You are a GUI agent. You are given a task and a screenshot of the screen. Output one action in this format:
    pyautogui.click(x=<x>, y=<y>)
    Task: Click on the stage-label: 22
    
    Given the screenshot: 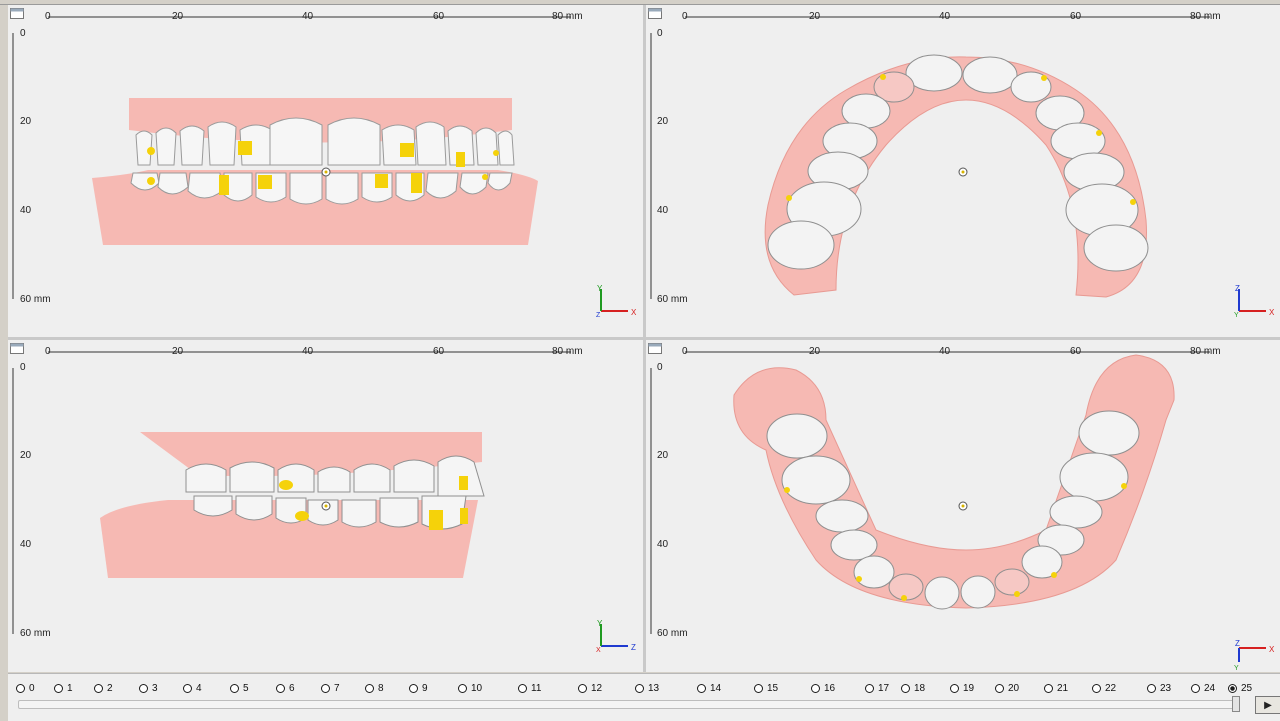 What is the action you would take?
    pyautogui.click(x=1111, y=688)
    